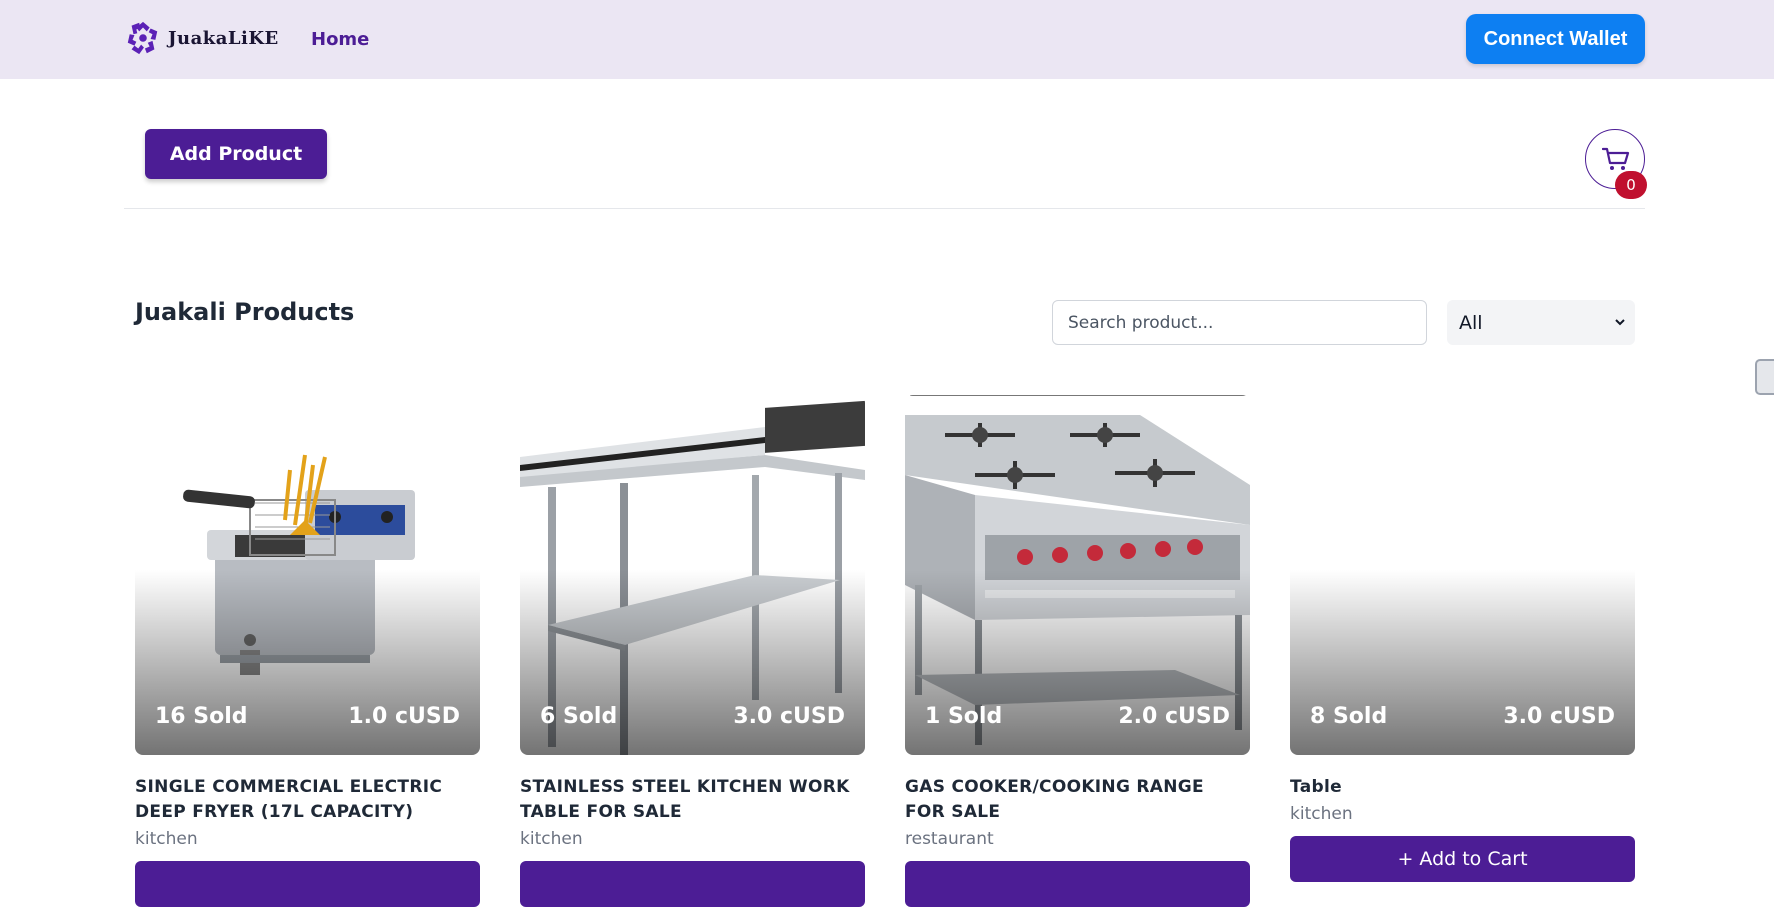 This screenshot has width=1774, height=907. I want to click on brand-logo: JuakaLiKE, so click(201, 38).